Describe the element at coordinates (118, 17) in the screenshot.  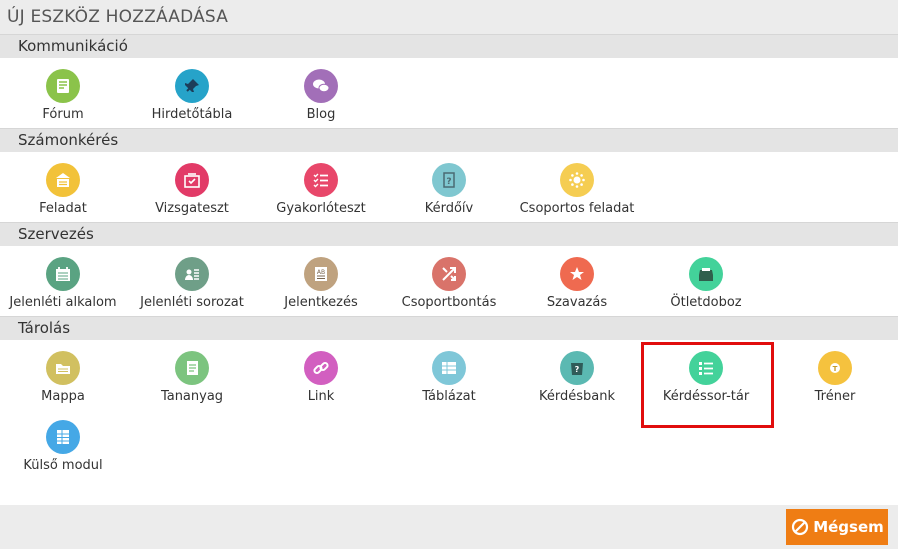
I see `page-title: ÚJ ESZKÖZ HOZZÁADÁSA` at that location.